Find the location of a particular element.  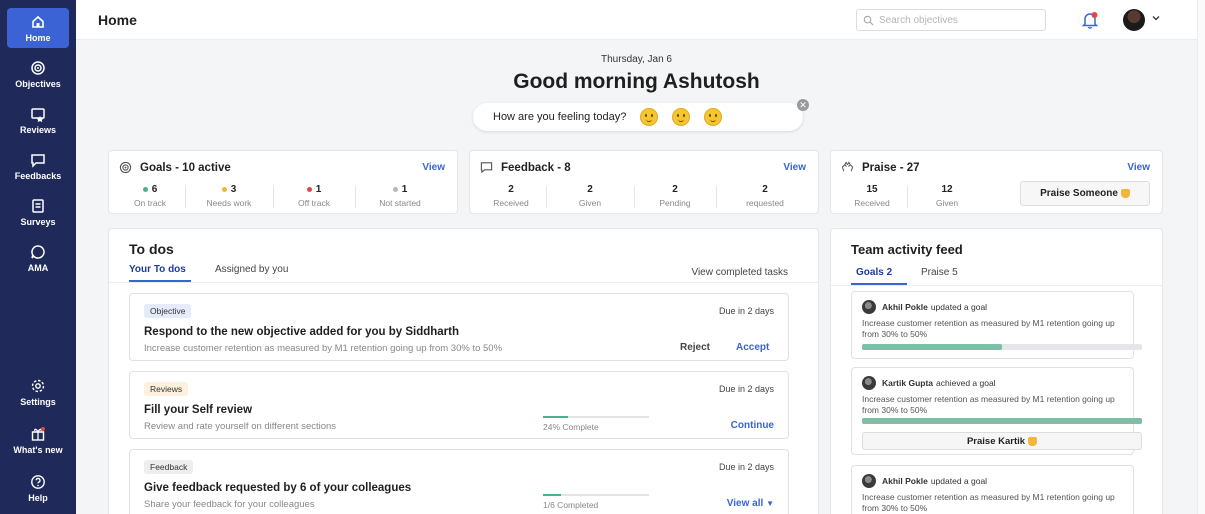

goals-view-link: View is located at coordinates (433, 167).